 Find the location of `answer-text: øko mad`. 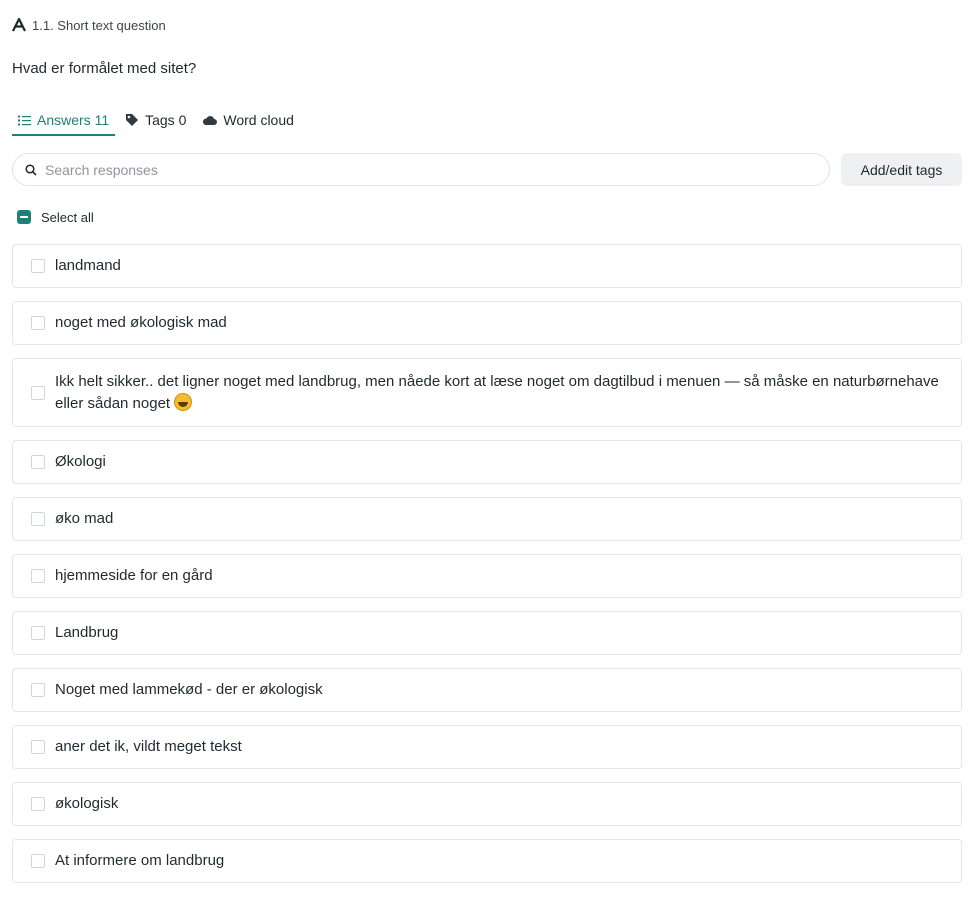

answer-text: øko mad is located at coordinates (84, 518).